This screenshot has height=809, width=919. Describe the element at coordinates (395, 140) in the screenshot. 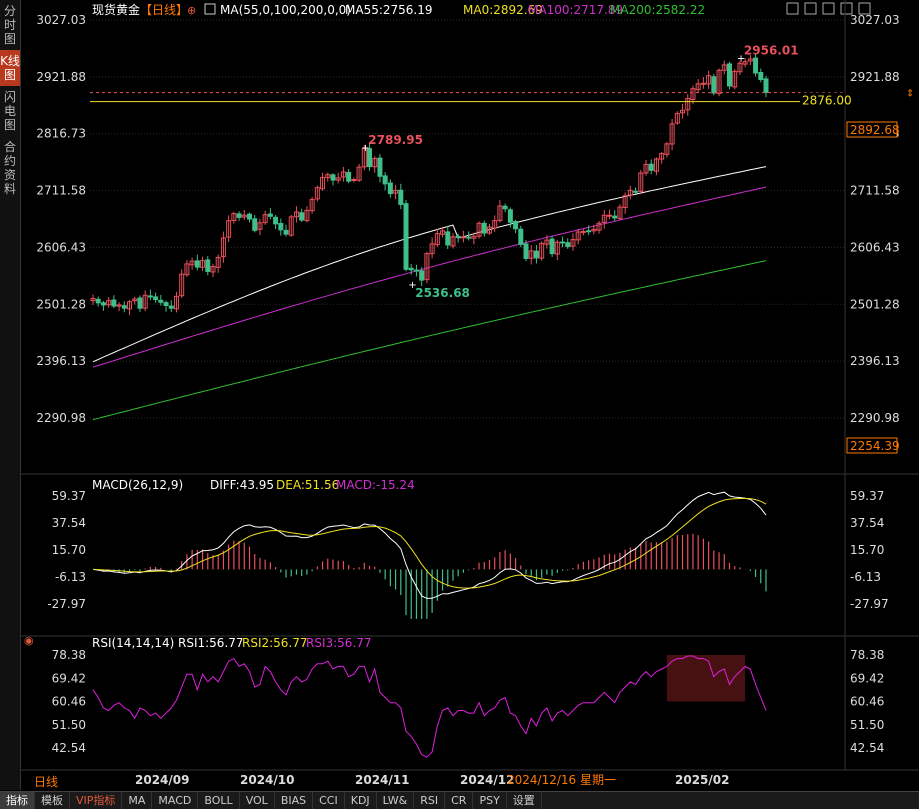

I see `extreme-label: 2789.95` at that location.